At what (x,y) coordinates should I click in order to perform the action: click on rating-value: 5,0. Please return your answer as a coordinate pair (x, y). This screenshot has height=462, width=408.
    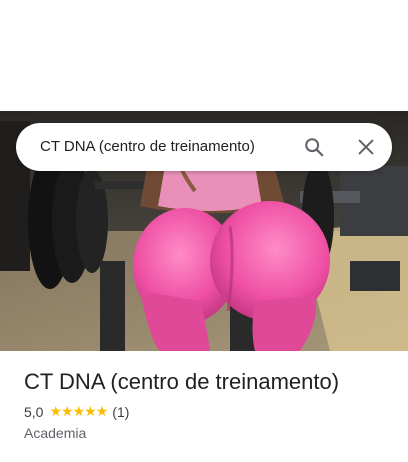
    Looking at the image, I should click on (34, 412).